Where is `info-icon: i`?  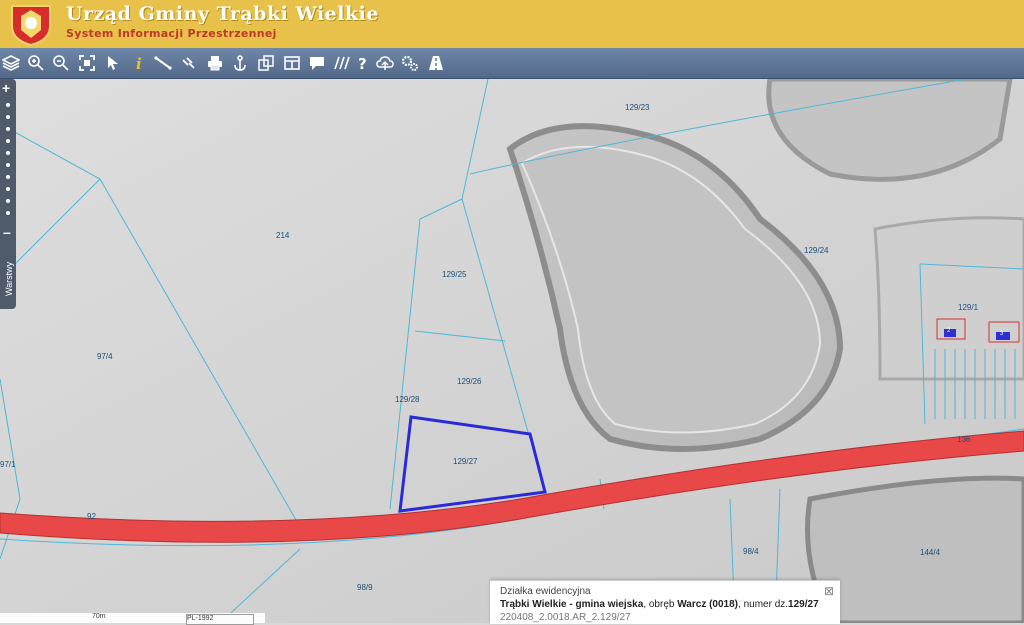
info-icon: i is located at coordinates (138, 63).